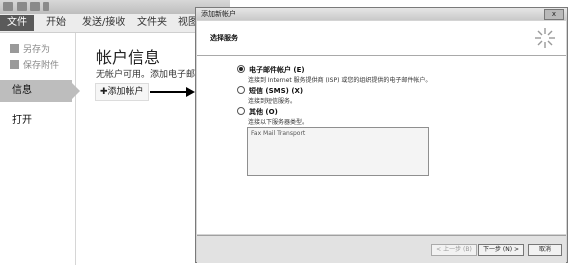 The height and width of the screenshot is (265, 571). What do you see at coordinates (277, 70) in the screenshot?
I see `option-email-label: 电子邮件帐户 (E)` at bounding box center [277, 70].